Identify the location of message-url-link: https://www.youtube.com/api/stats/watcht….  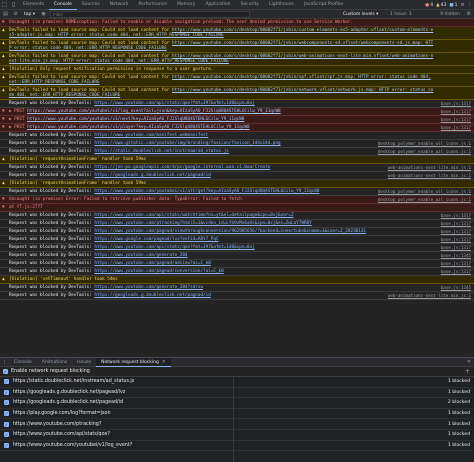
(193, 215).